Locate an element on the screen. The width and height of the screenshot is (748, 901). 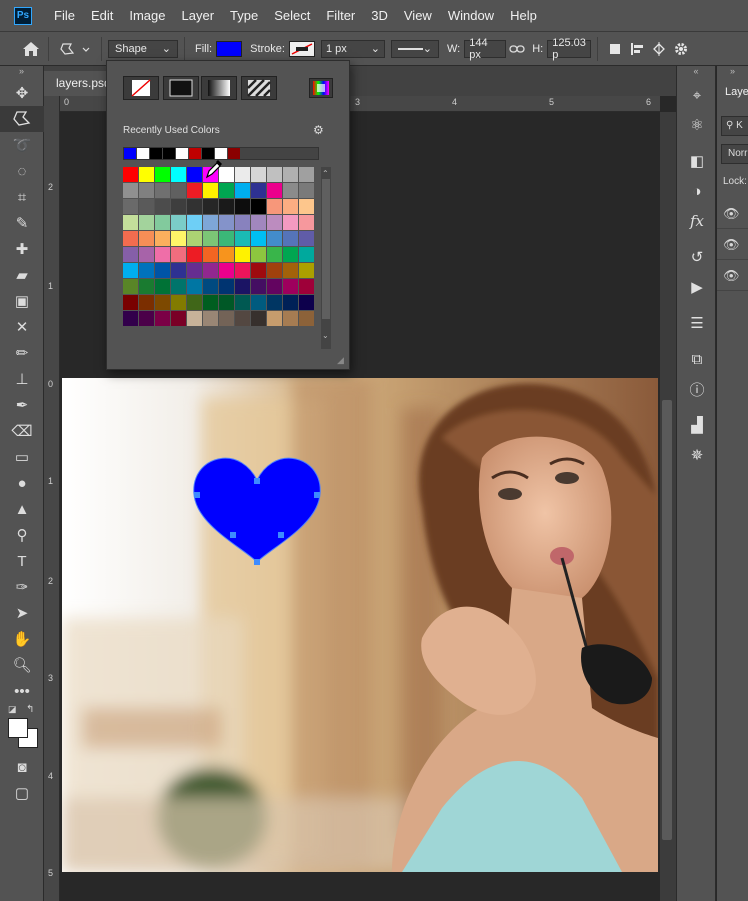
layer-filter-field: ⚲ K is located at coordinates (734, 126).